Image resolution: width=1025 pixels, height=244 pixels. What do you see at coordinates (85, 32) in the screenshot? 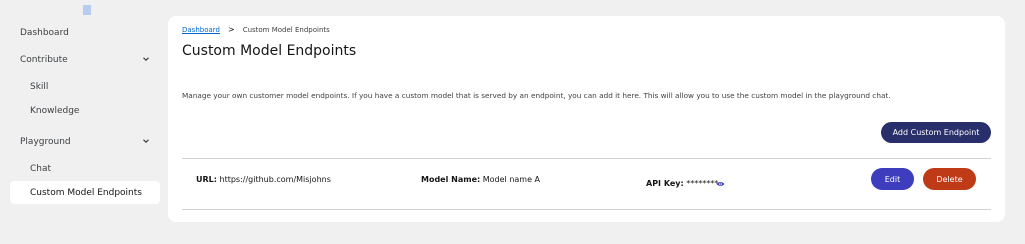
I see `sidebar-item-dashboard: Dashboard` at bounding box center [85, 32].